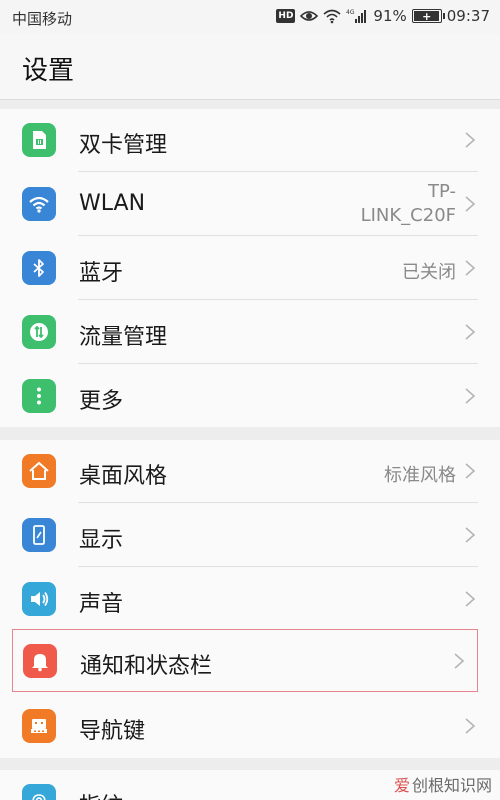 This screenshot has height=800, width=500. Describe the element at coordinates (39, 396) in the screenshot. I see `more-icon` at that location.